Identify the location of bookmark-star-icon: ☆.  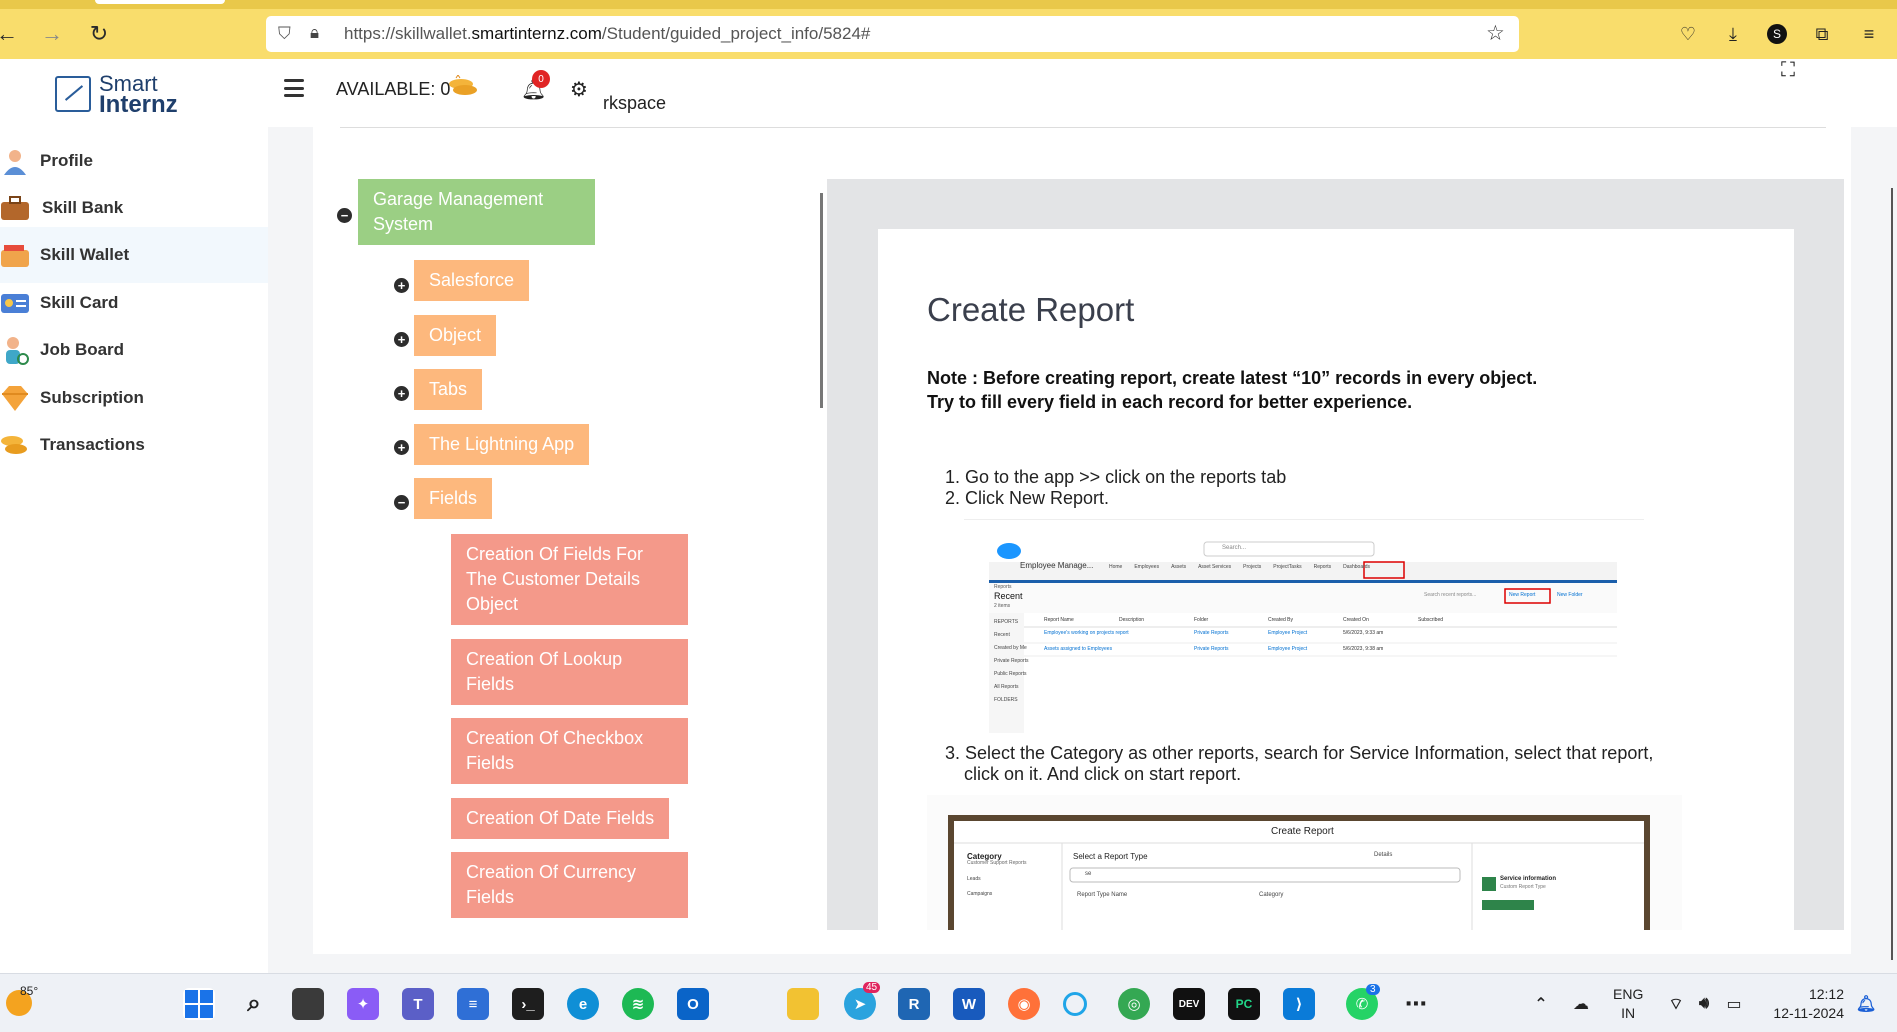
(1495, 33).